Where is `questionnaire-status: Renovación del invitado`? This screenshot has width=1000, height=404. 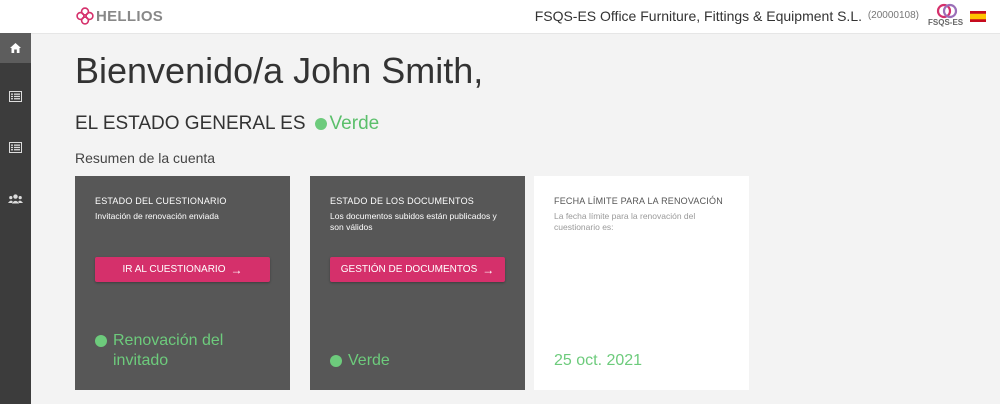
questionnaire-status: Renovación del invitado is located at coordinates (174, 351).